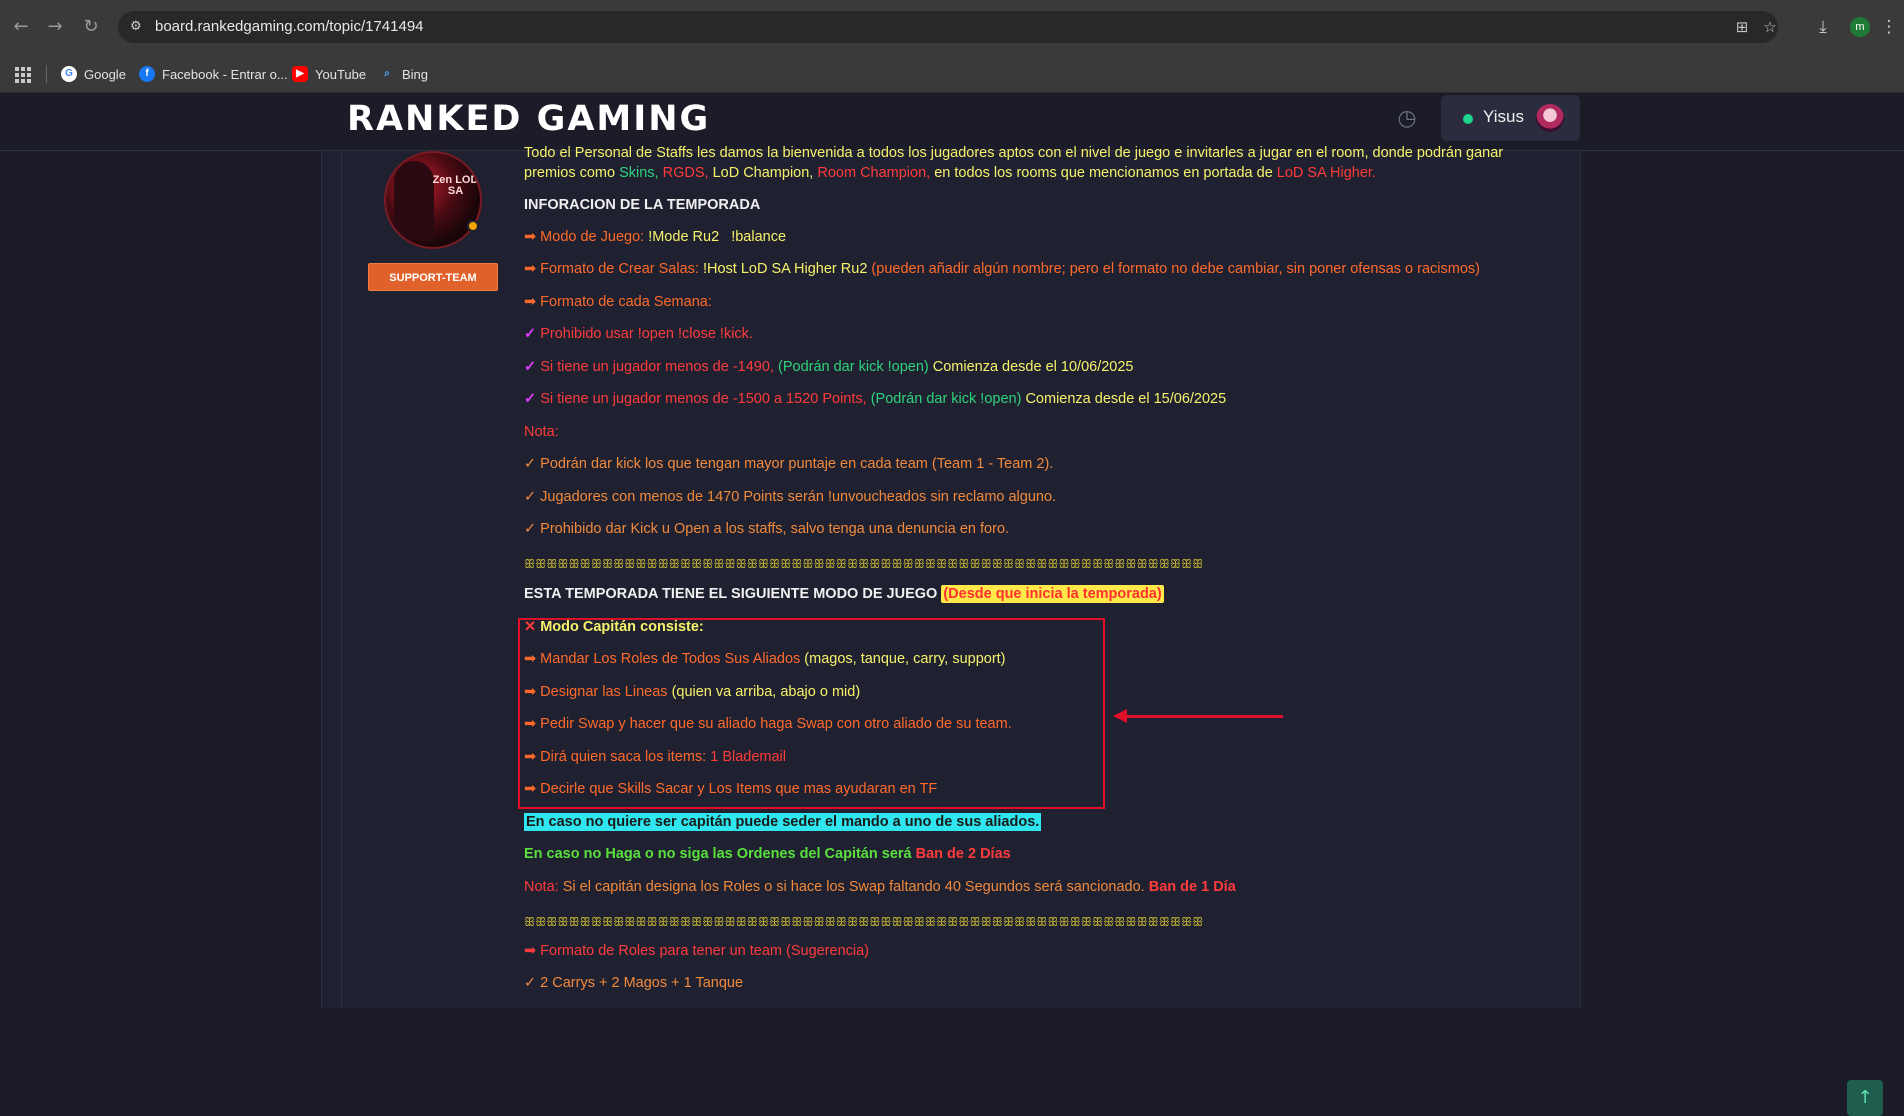 This screenshot has height=1116, width=1904. What do you see at coordinates (473, 226) in the screenshot?
I see `author-status-dot` at bounding box center [473, 226].